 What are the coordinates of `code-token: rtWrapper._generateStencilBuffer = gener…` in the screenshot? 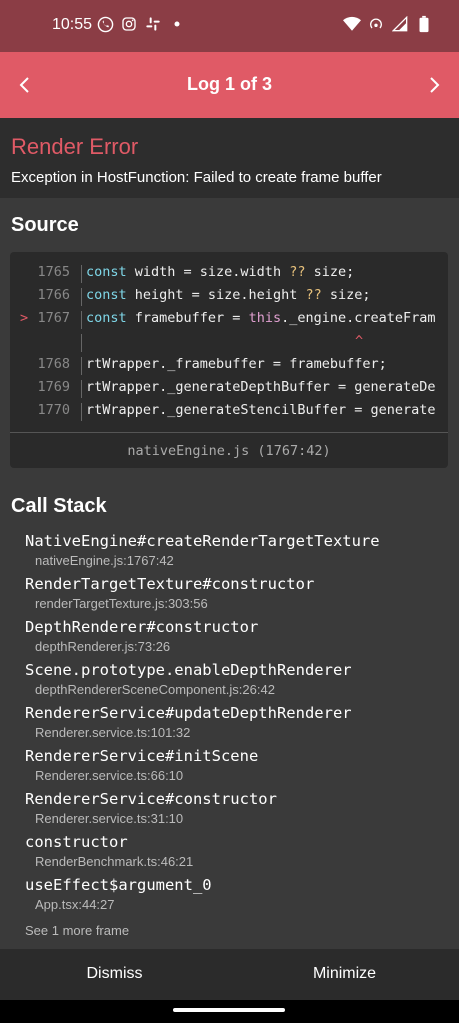 It's located at (261, 410).